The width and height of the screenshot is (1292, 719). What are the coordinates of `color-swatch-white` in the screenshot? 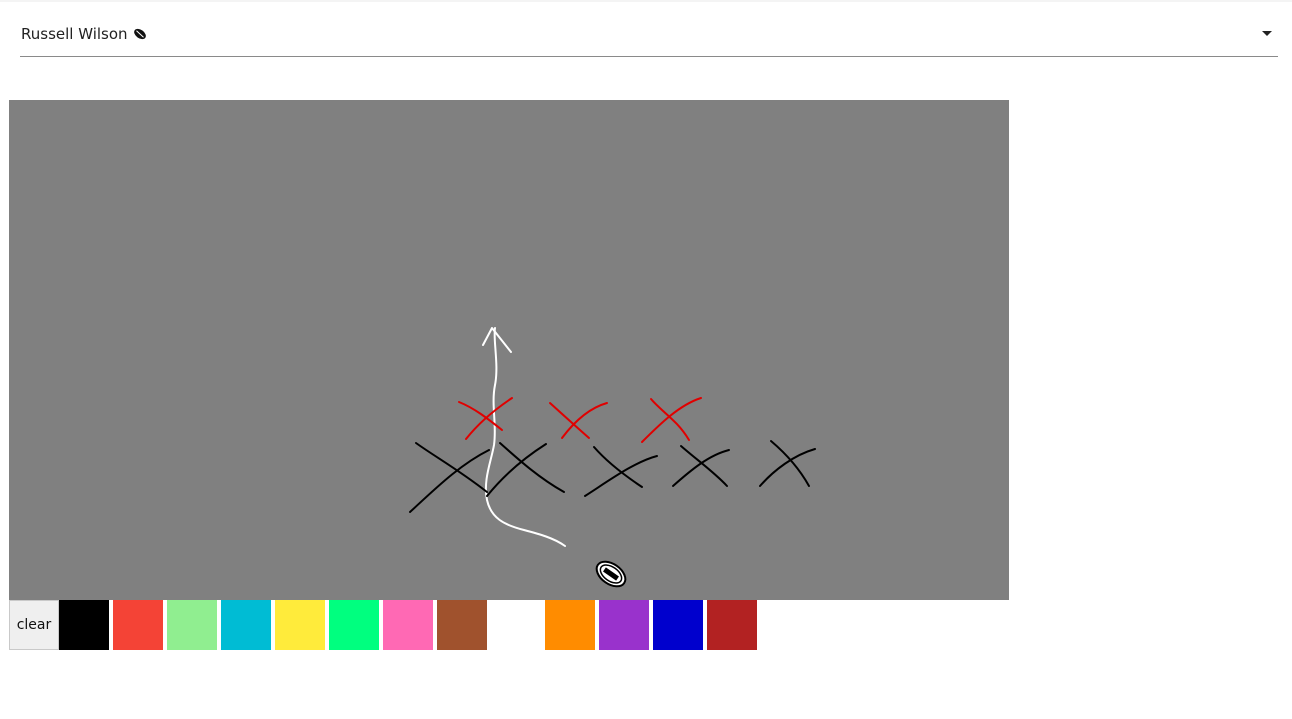 It's located at (516, 625).